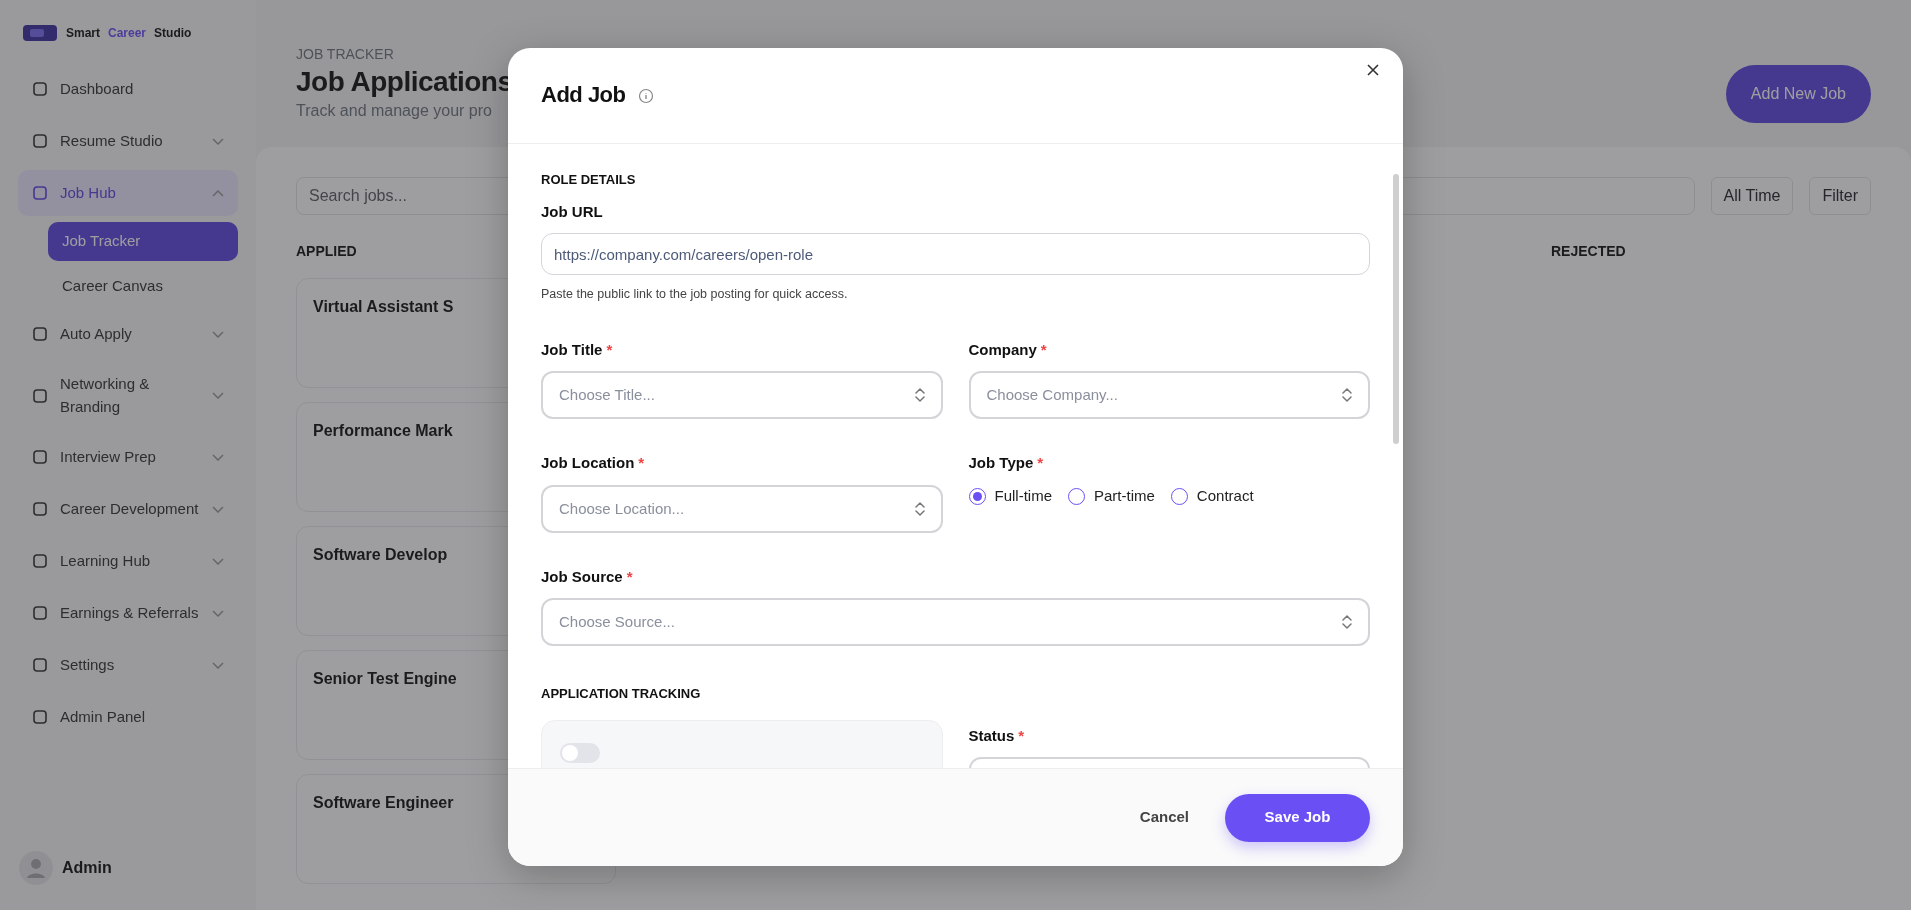  Describe the element at coordinates (404, 82) in the screenshot. I see `page-title: Job Applications` at that location.